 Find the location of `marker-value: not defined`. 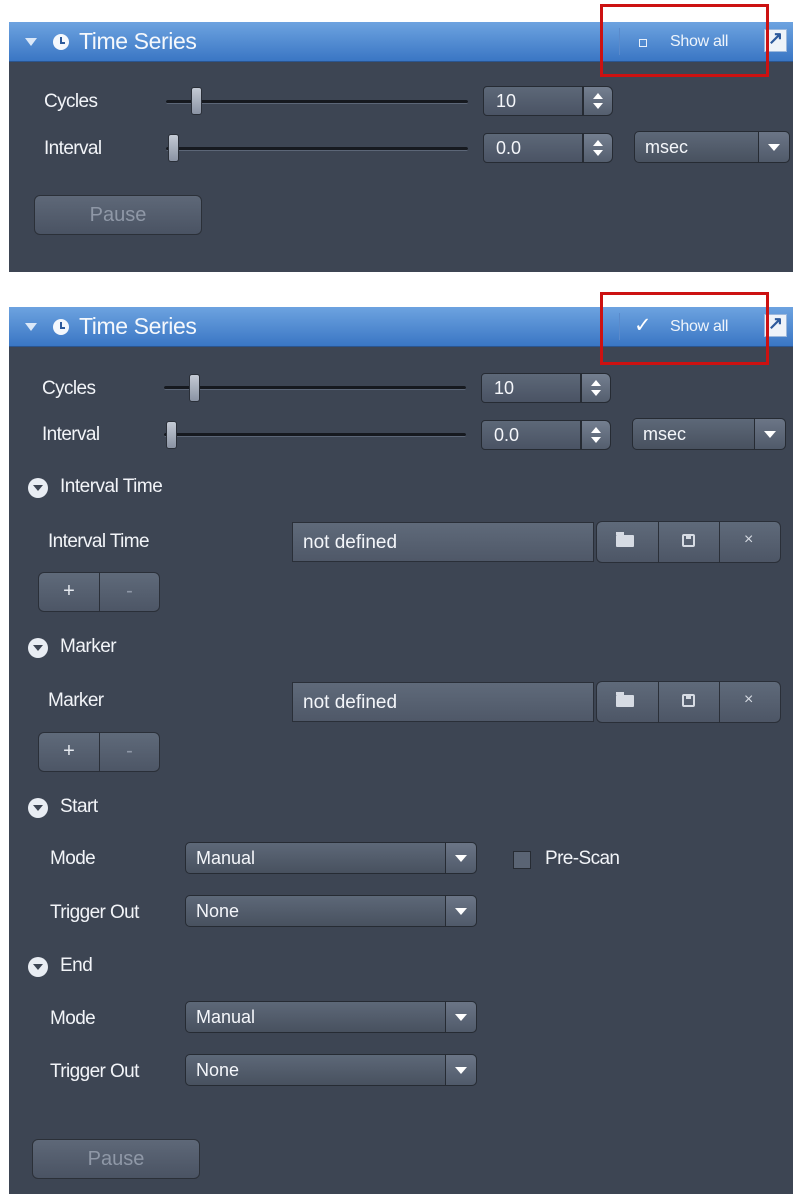

marker-value: not defined is located at coordinates (350, 702).